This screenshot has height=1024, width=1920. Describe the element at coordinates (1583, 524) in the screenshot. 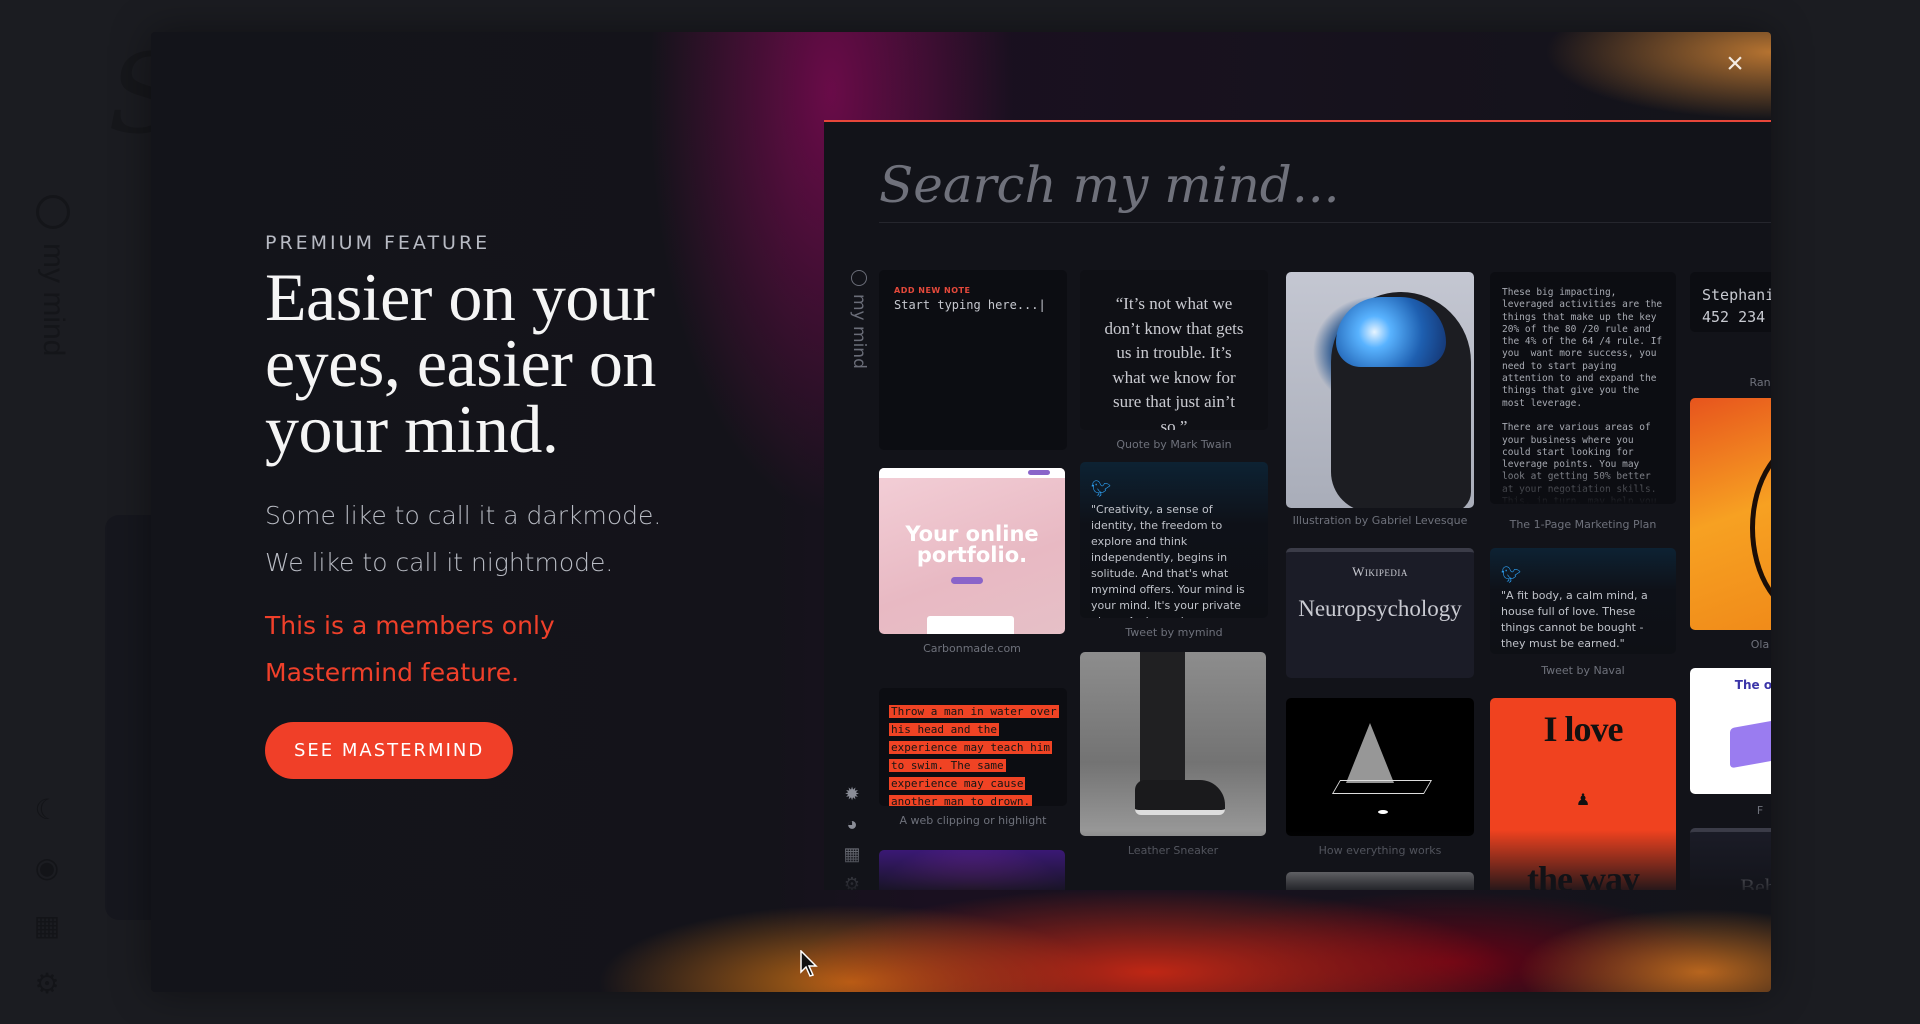

I see `card-caption: The 1-Page Marketing Plan` at that location.